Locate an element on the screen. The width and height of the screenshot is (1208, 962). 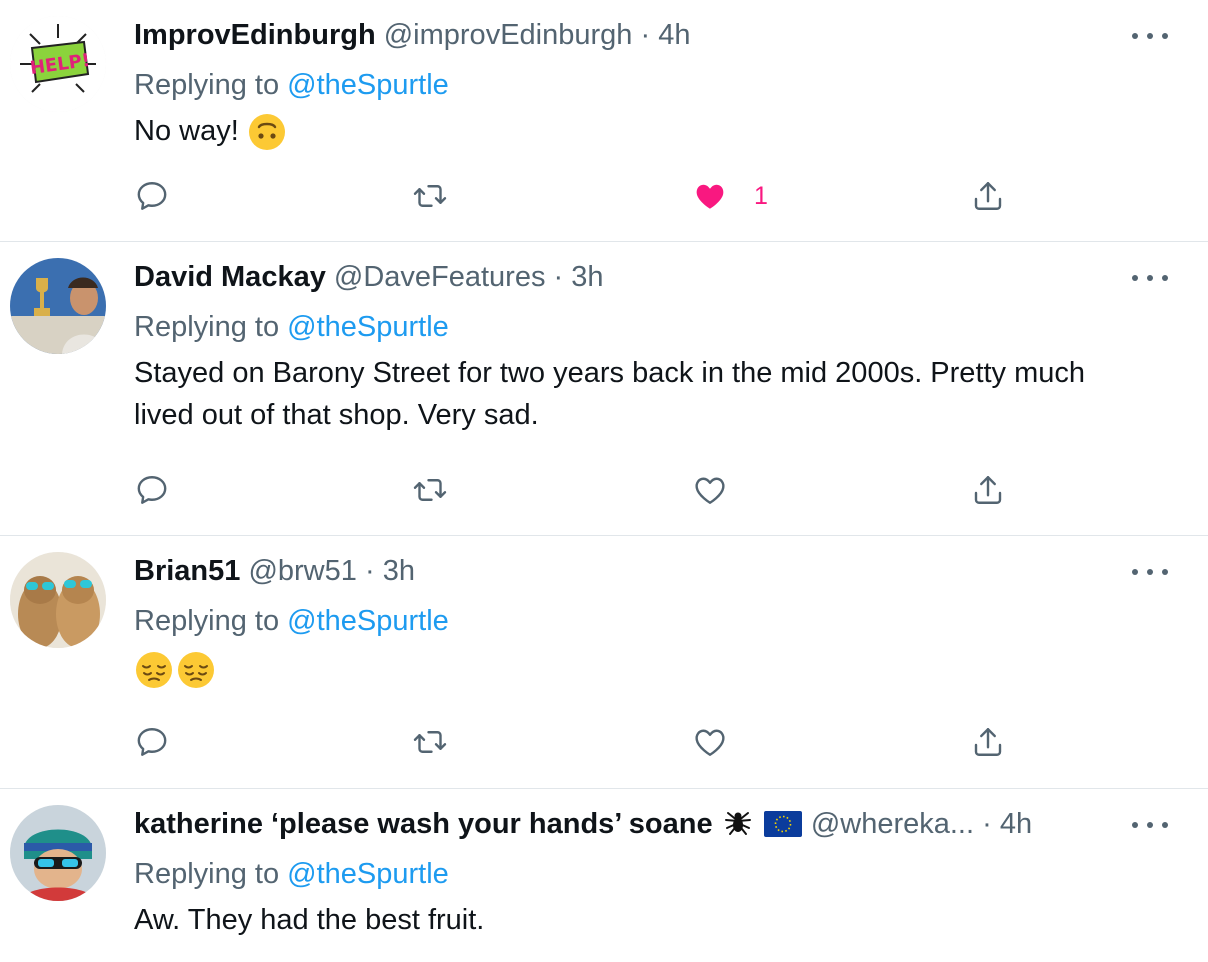
help-comic-logo: HELP! is located at coordinates (58, 64).